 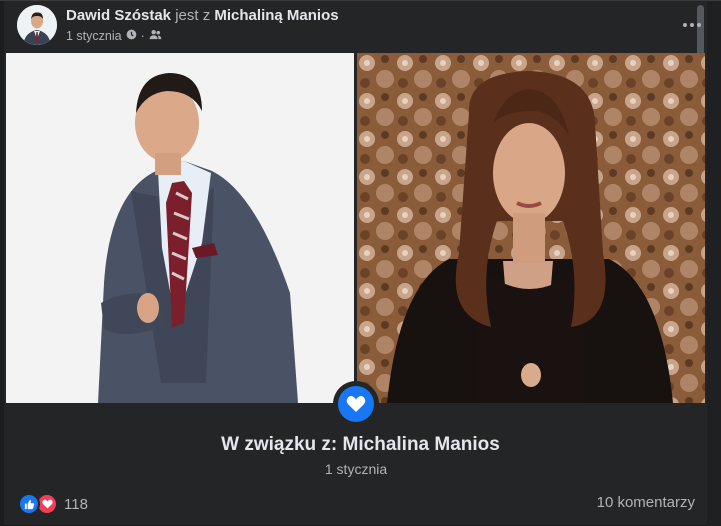 What do you see at coordinates (131, 36) in the screenshot?
I see `clock-icon` at bounding box center [131, 36].